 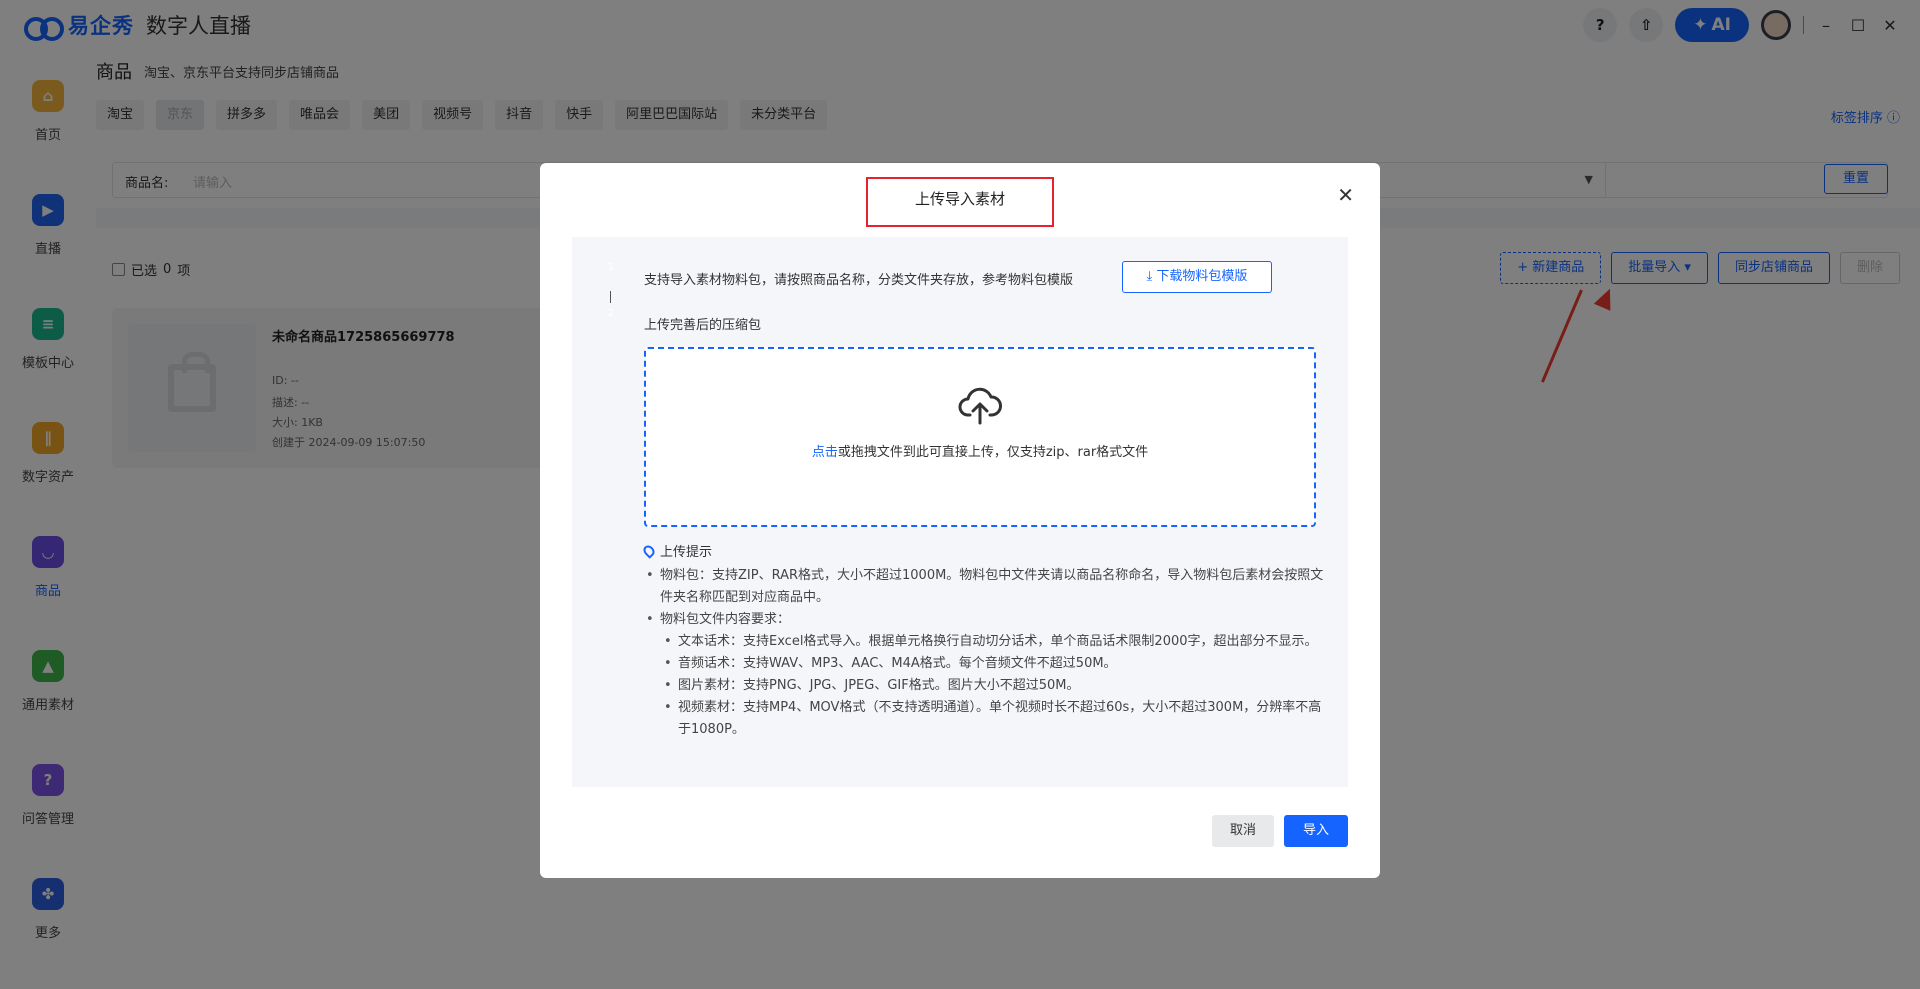 I want to click on file-drop-zone: 点击或拖拽文件到此可直接上传，仅支持zip、rar格式文件, so click(x=980, y=437).